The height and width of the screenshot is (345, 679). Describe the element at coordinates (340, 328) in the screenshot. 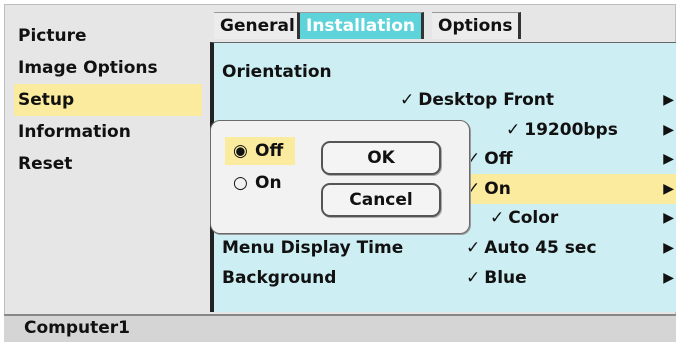

I see `status-bar: Computer1` at that location.